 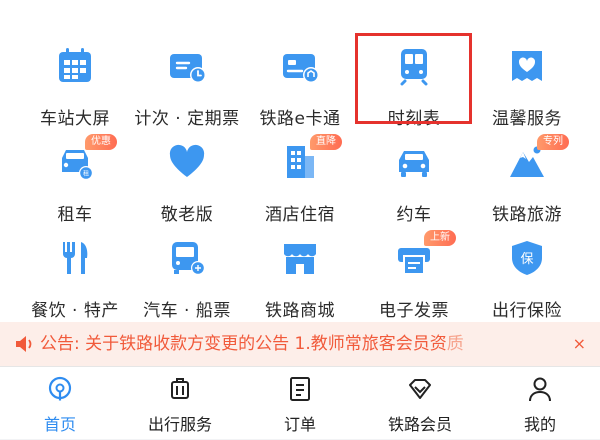 I want to click on announcement-text: 公告: 关于铁路收款方变更的公告 1.教师常旅客会员资质, so click(x=299, y=344).